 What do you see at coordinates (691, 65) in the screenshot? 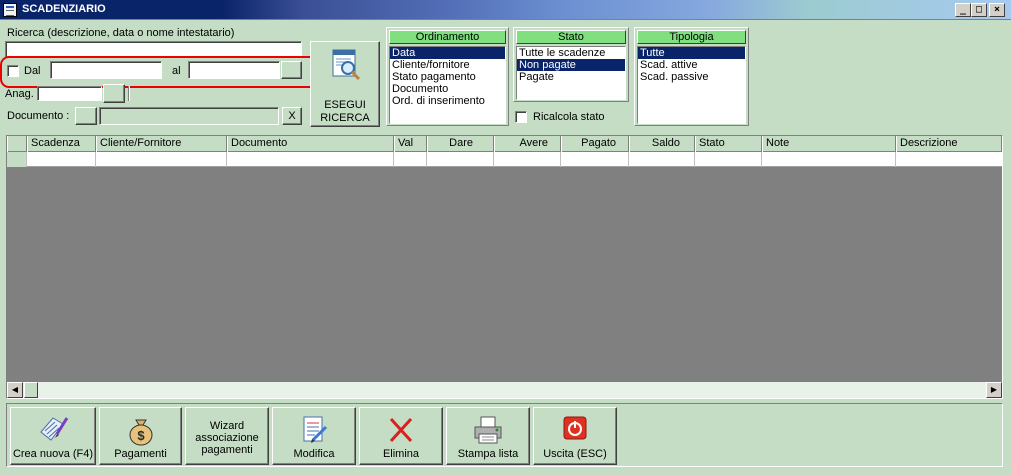
I see `tipologia-item: Scad. attive` at bounding box center [691, 65].